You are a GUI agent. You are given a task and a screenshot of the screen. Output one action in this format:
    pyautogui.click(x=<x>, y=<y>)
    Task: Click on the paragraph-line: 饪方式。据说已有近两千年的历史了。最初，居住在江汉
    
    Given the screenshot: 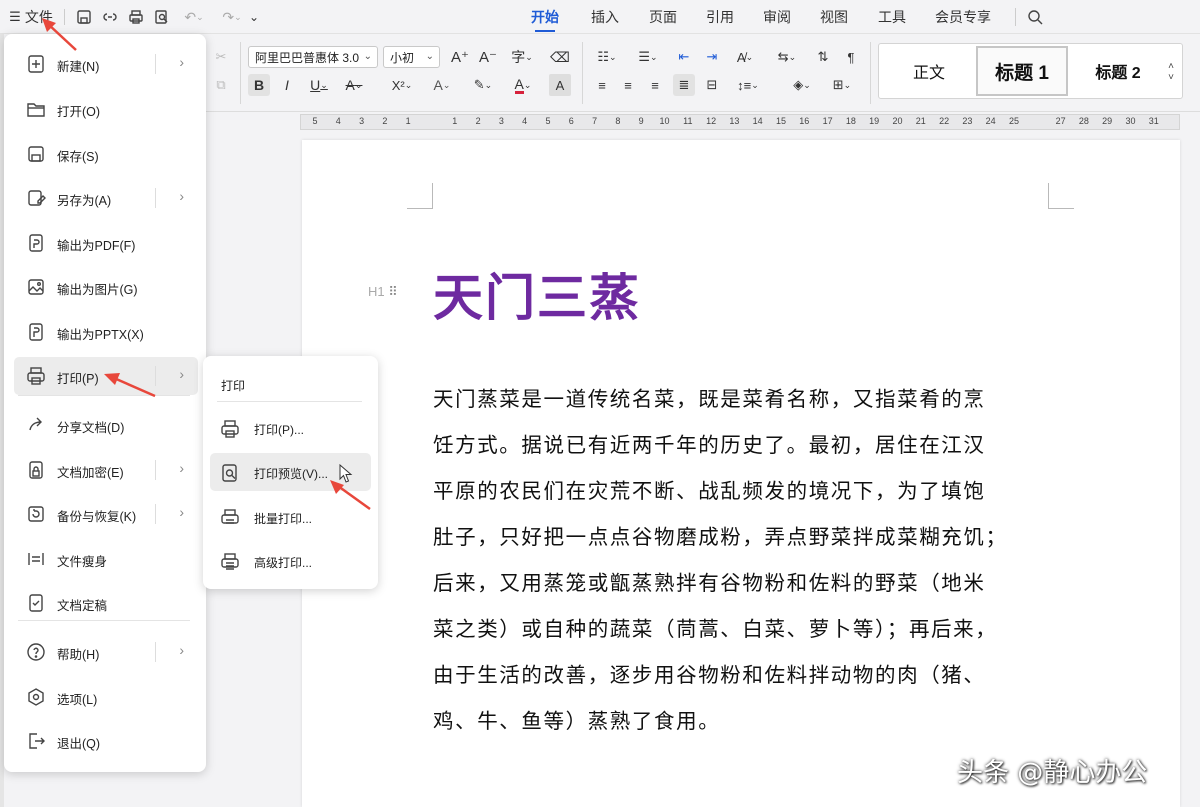 What is the action you would take?
    pyautogui.click(x=709, y=443)
    